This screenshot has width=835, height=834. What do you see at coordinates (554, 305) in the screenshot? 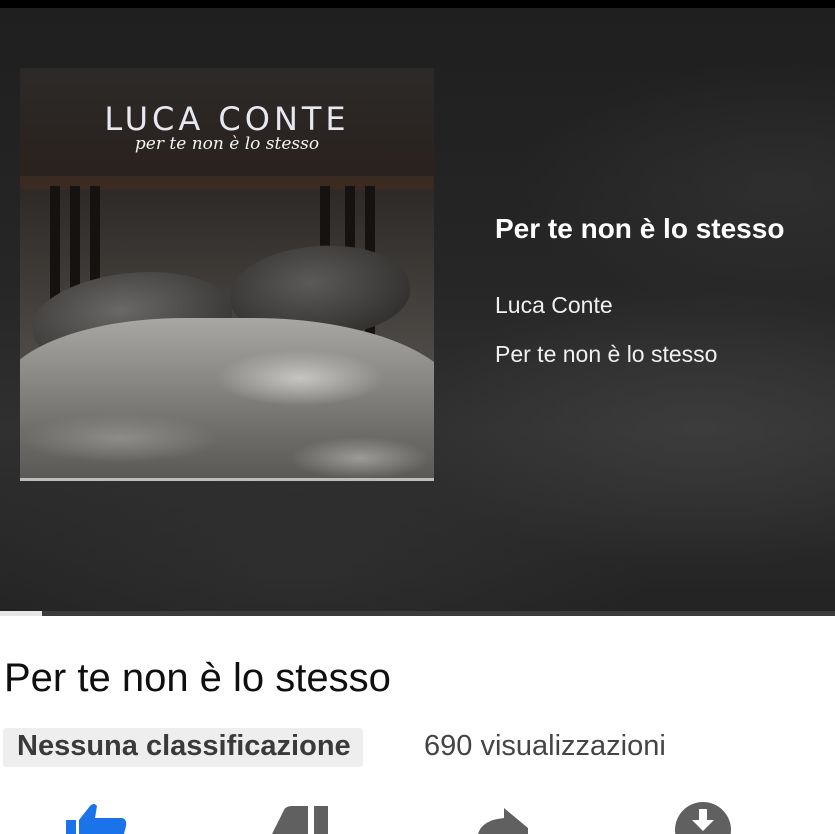
I see `track-artist: Luca Conte` at bounding box center [554, 305].